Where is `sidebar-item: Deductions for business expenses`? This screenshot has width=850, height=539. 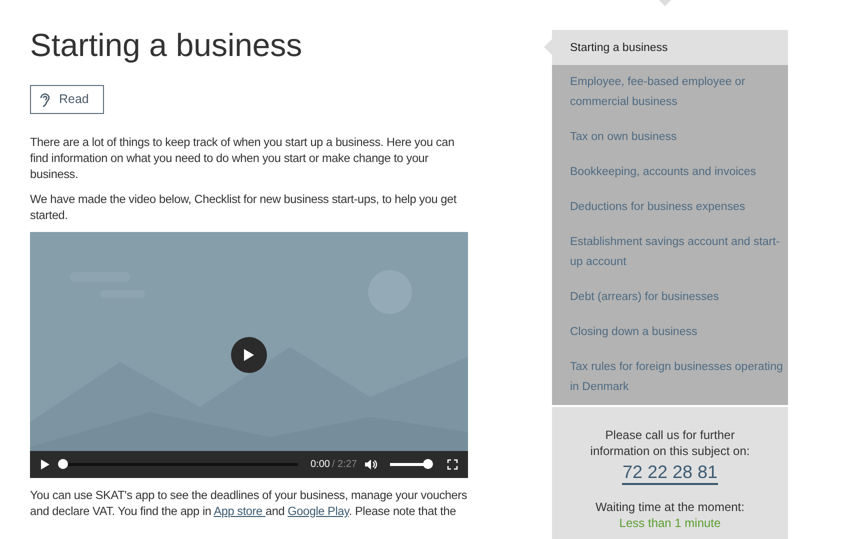 sidebar-item: Deductions for business expenses is located at coordinates (670, 207).